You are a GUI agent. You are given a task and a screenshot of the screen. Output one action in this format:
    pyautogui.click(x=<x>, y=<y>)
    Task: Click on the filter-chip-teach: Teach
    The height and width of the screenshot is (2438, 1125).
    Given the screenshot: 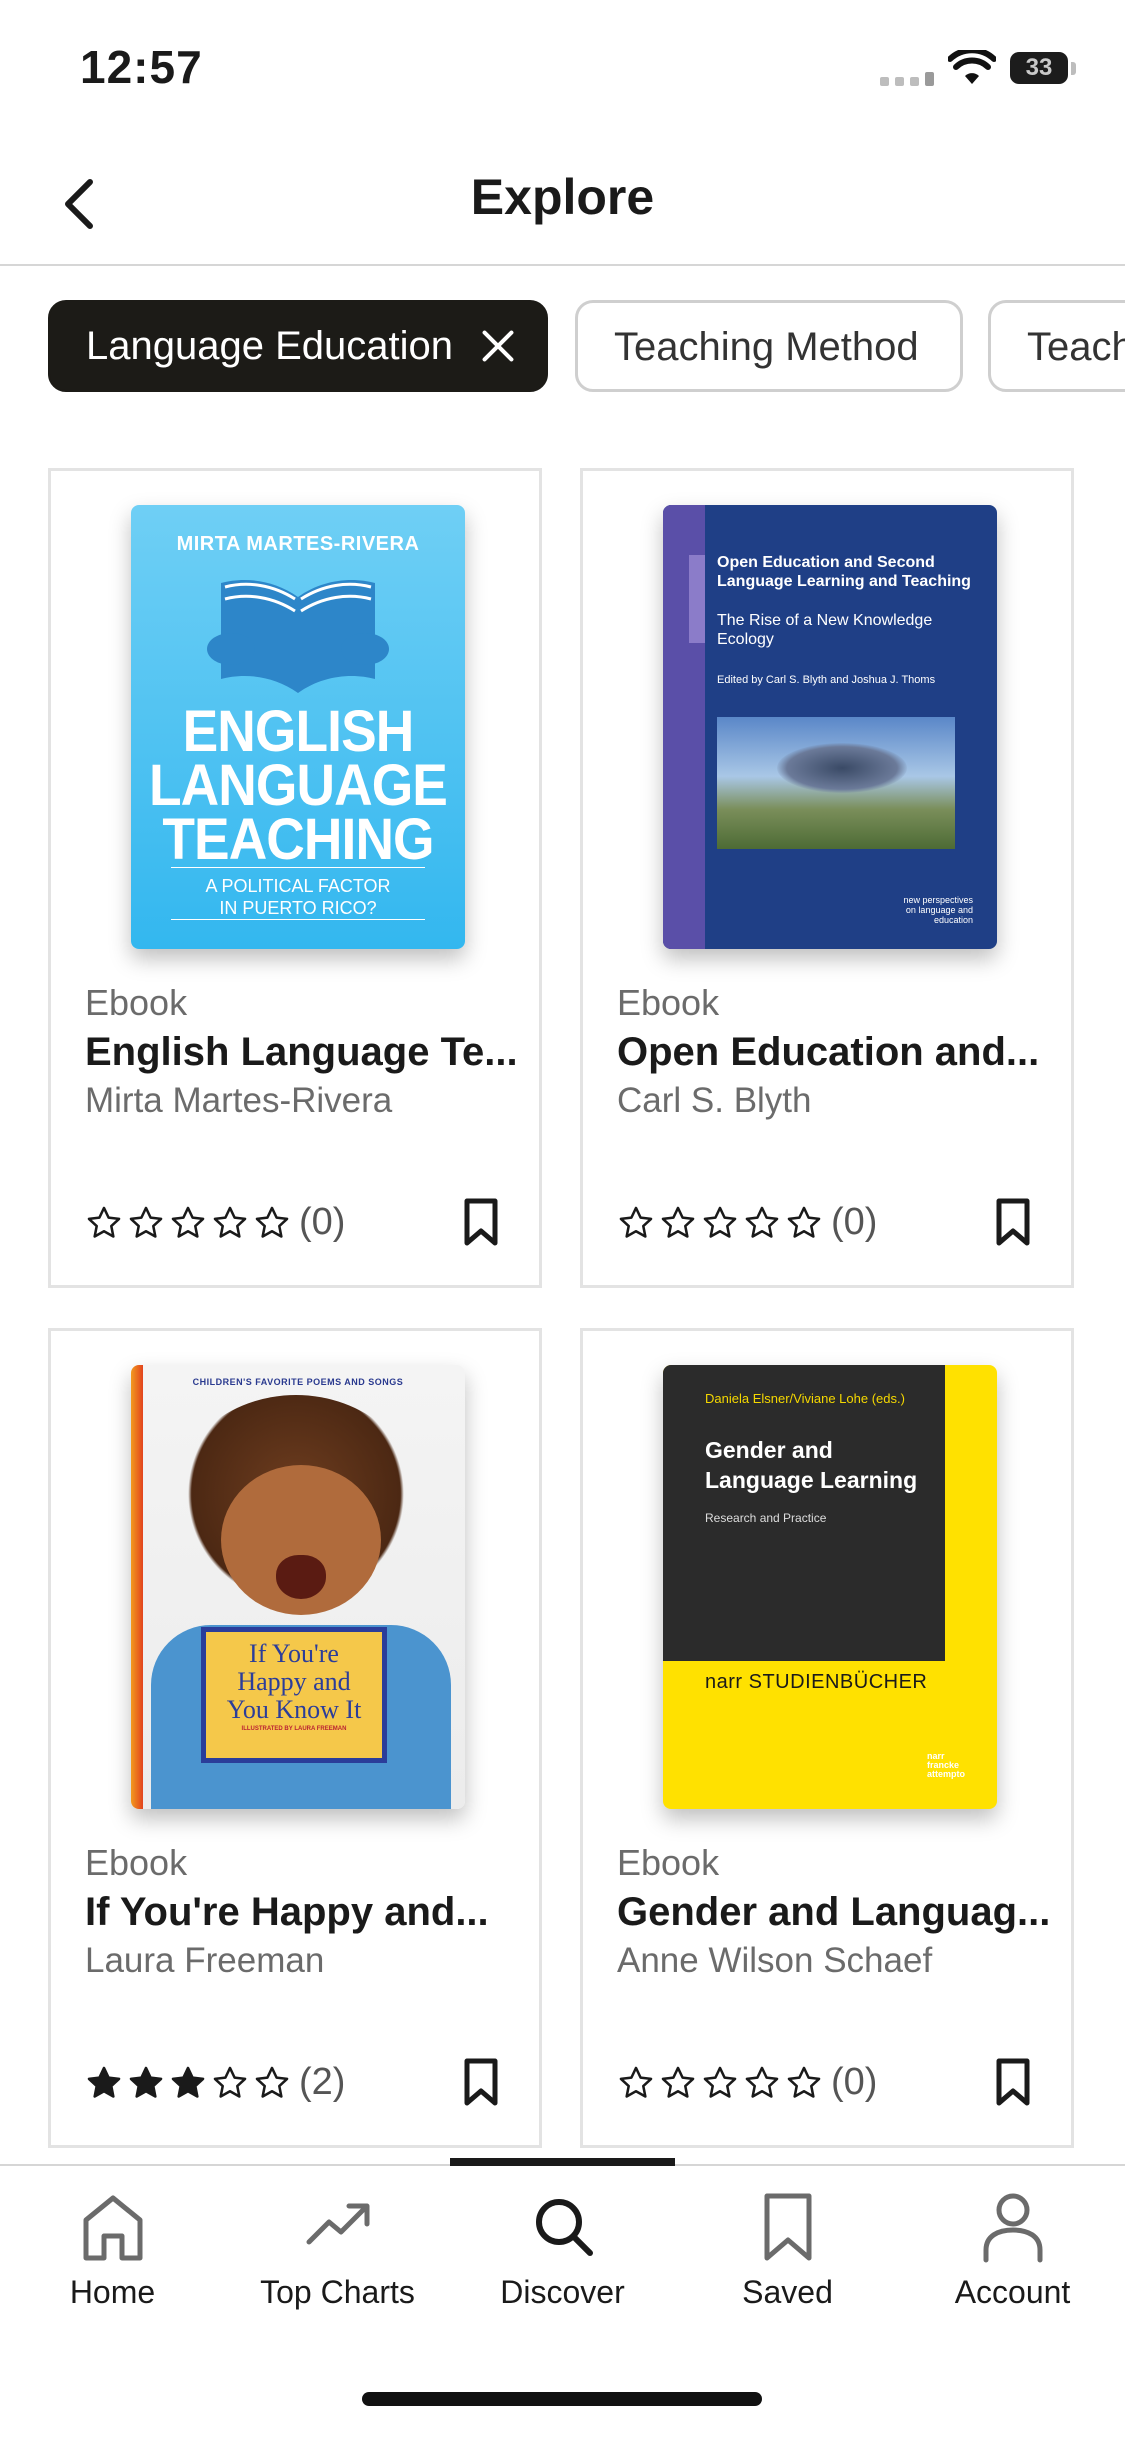 What is the action you would take?
    pyautogui.click(x=1056, y=346)
    